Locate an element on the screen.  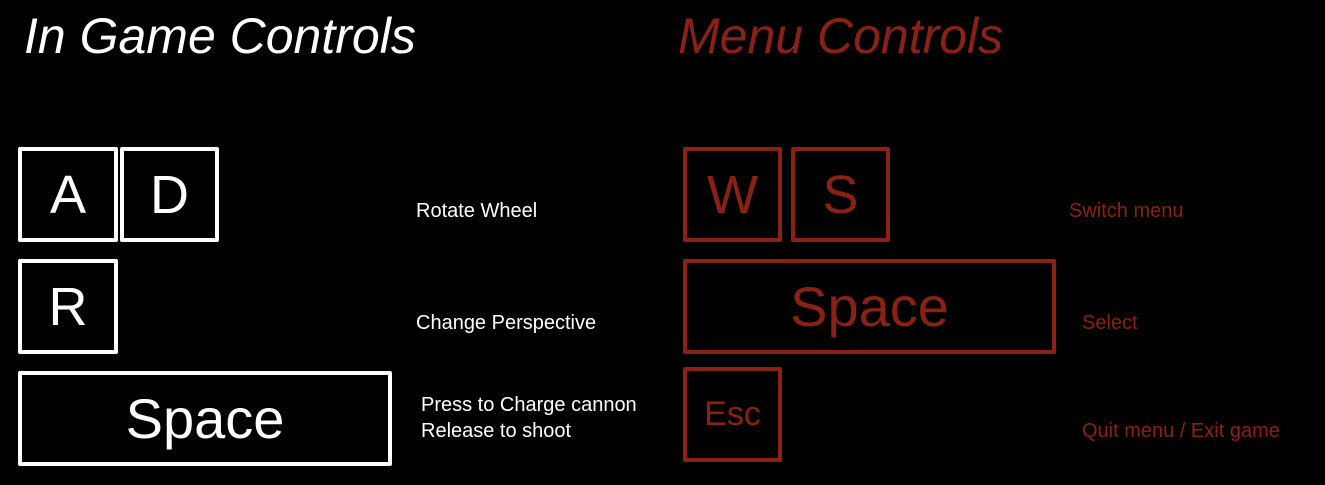
change-perspective-label: Change Perspective is located at coordinates (506, 323).